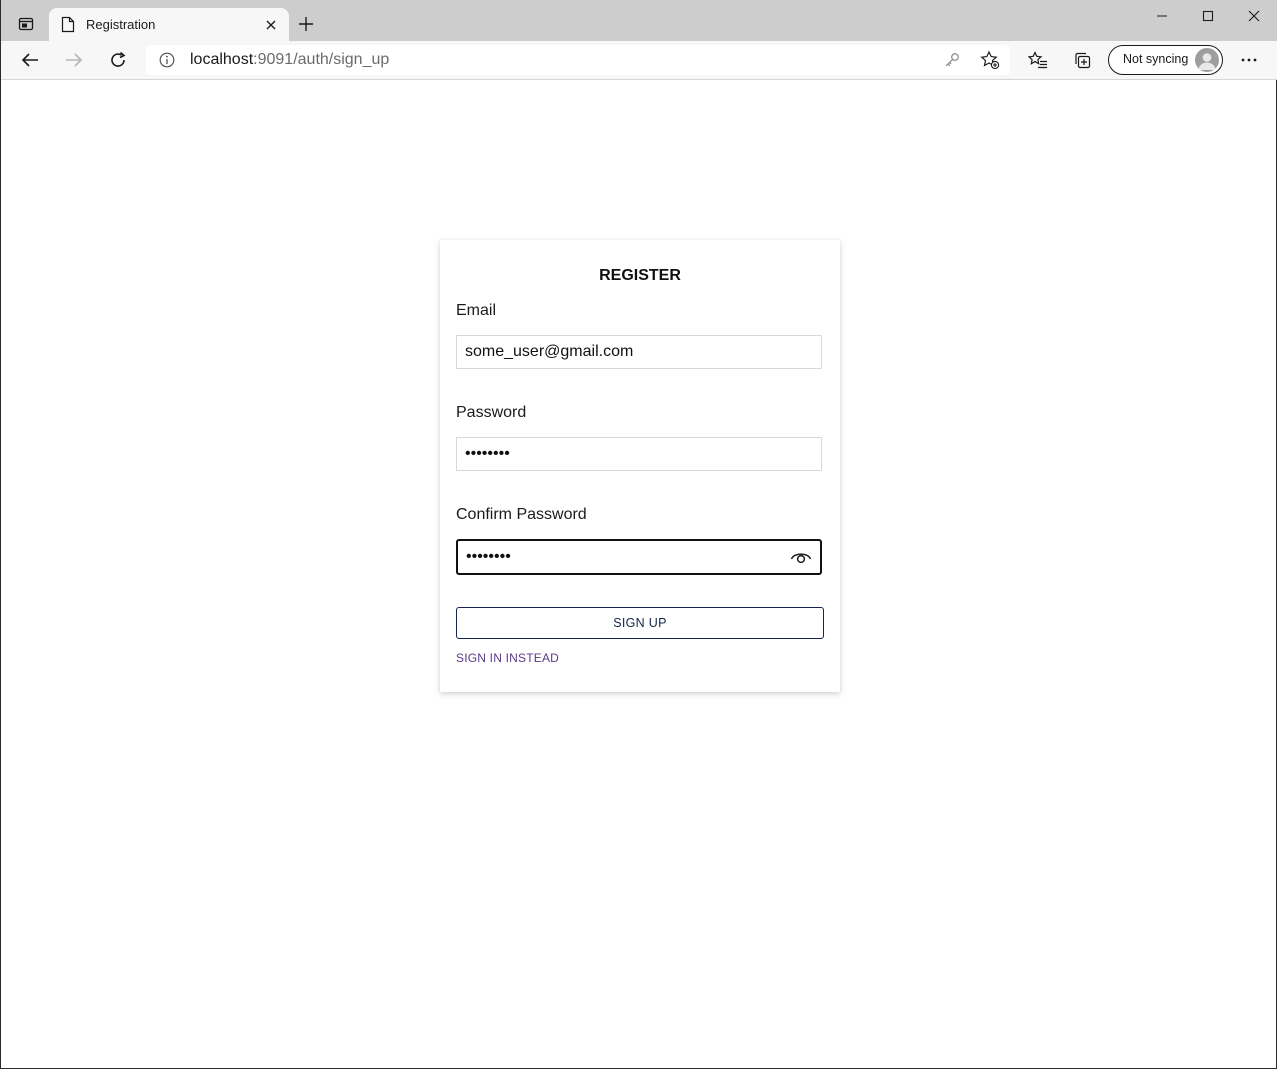 This screenshot has height=1070, width=1277. What do you see at coordinates (1156, 59) in the screenshot?
I see `sync-status-label: Not syncing` at bounding box center [1156, 59].